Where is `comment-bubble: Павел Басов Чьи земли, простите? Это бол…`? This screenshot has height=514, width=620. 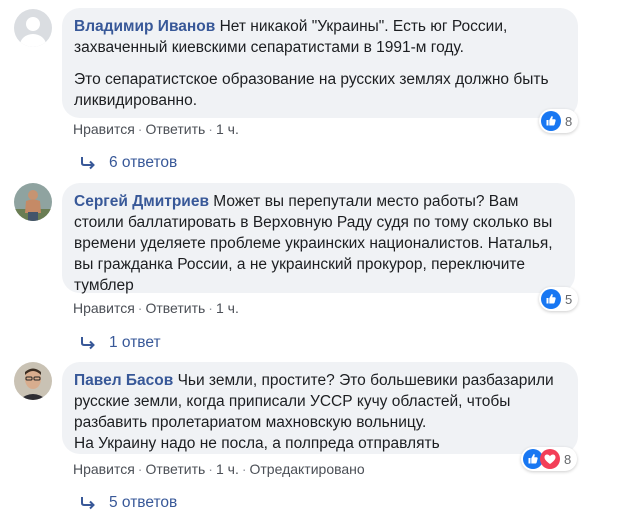
comment-bubble: Павел Басов Чьи земли, простите? Это бол… is located at coordinates (320, 408).